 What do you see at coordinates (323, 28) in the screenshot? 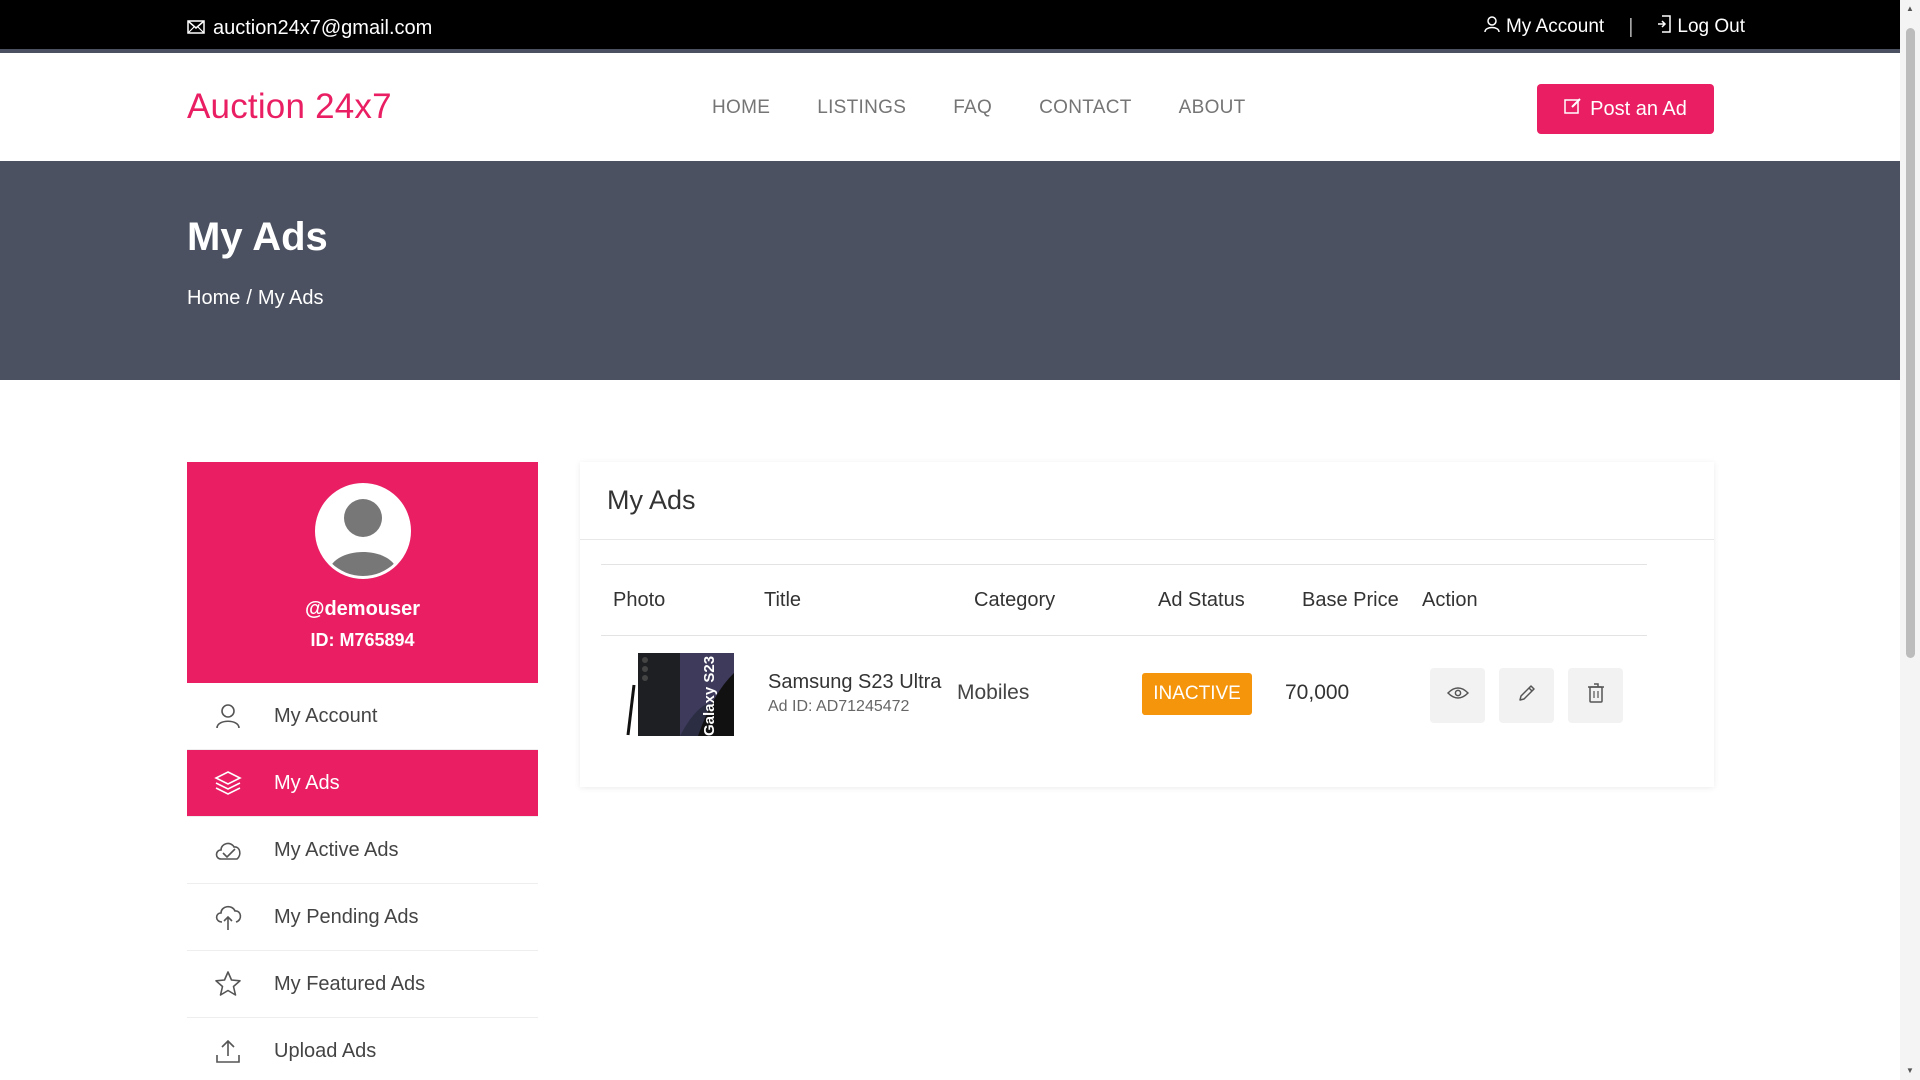
I see `contact-email-text: auction24x7@gmail.com` at bounding box center [323, 28].